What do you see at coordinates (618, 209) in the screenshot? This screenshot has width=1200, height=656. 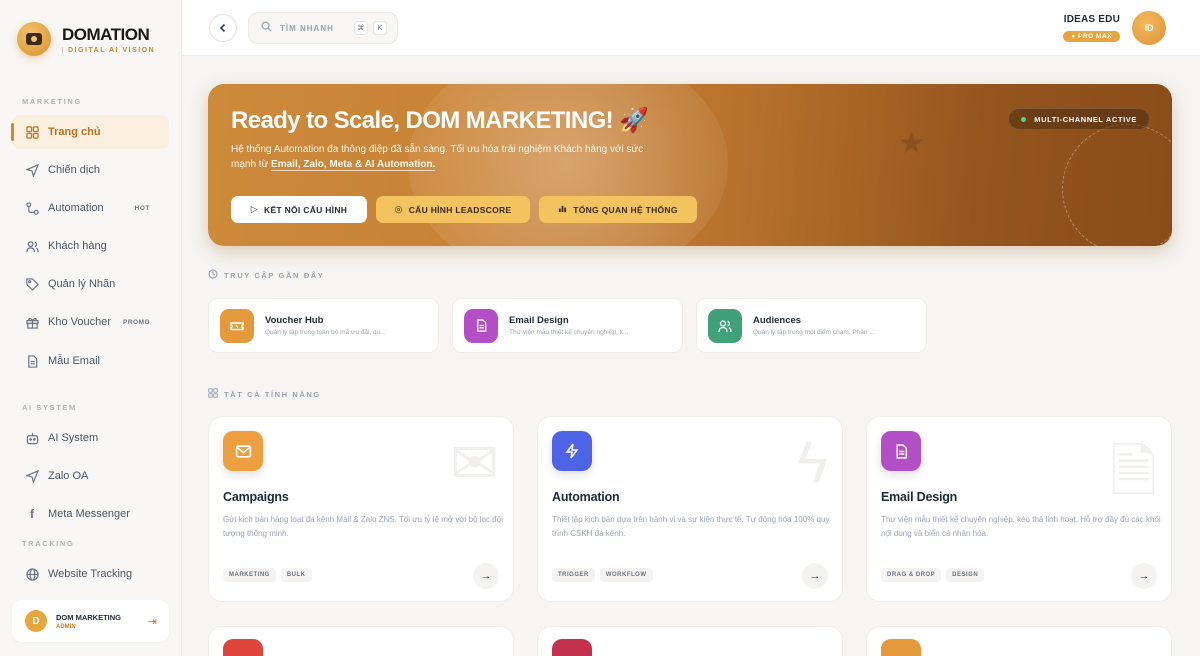 I see `system-overview-button: TỔNG QUAN HỆ THỐNG` at bounding box center [618, 209].